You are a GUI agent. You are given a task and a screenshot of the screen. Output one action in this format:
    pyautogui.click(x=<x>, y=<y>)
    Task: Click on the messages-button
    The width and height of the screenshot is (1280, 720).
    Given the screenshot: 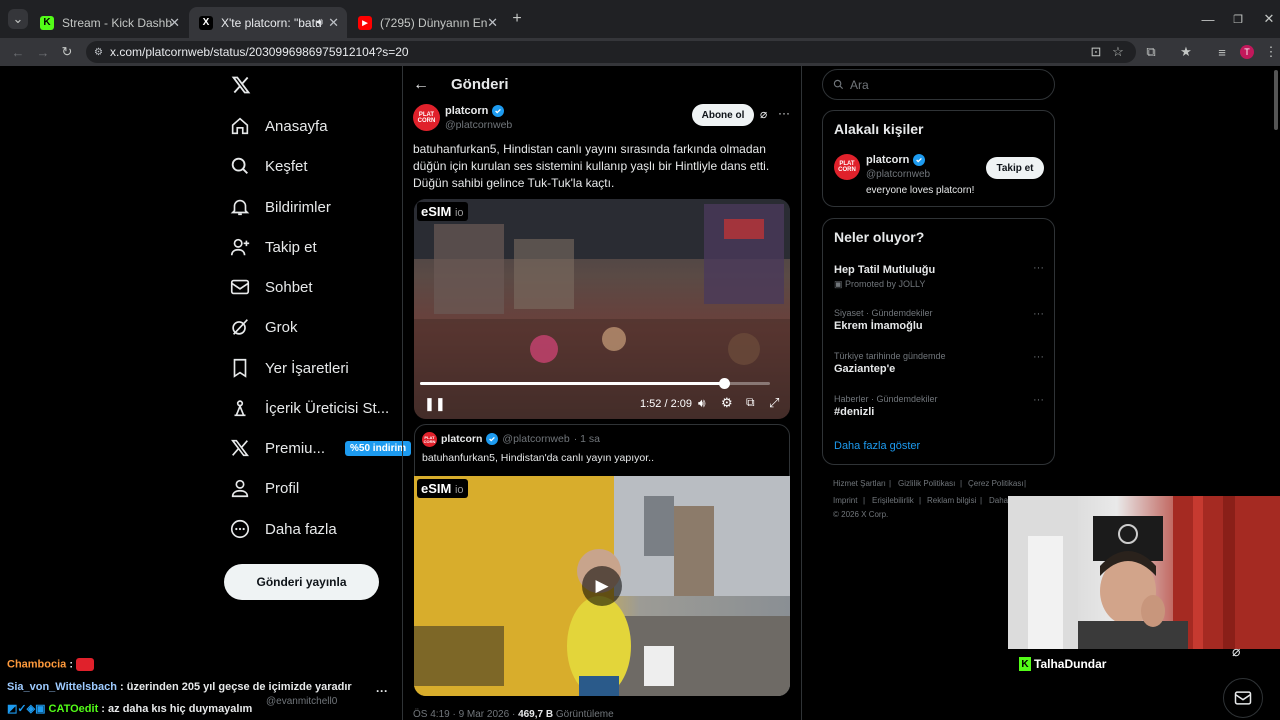 What is the action you would take?
    pyautogui.click(x=1243, y=698)
    